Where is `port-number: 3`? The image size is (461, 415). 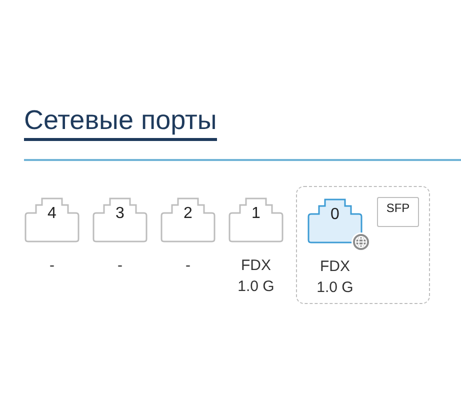
port-number: 3 is located at coordinates (120, 214).